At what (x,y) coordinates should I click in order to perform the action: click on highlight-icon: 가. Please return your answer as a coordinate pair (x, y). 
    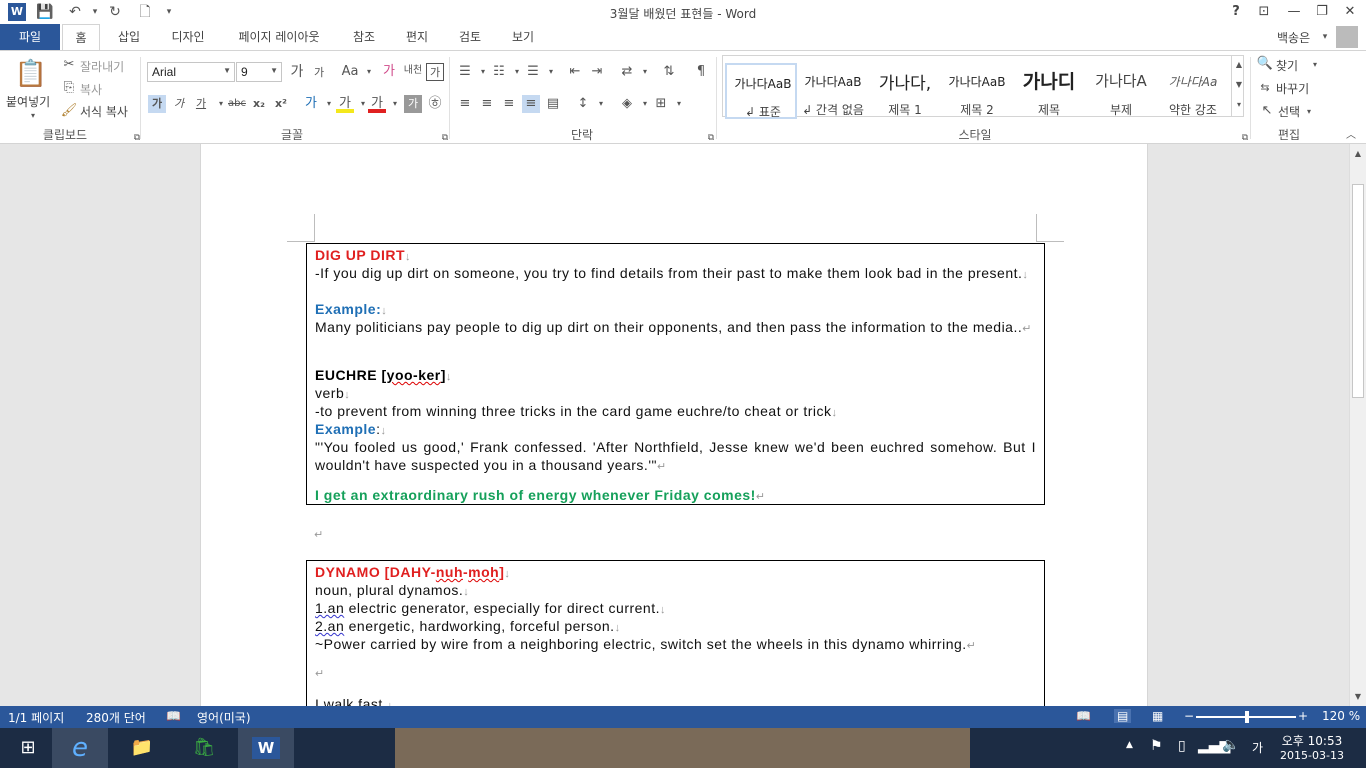
    Looking at the image, I should click on (345, 104).